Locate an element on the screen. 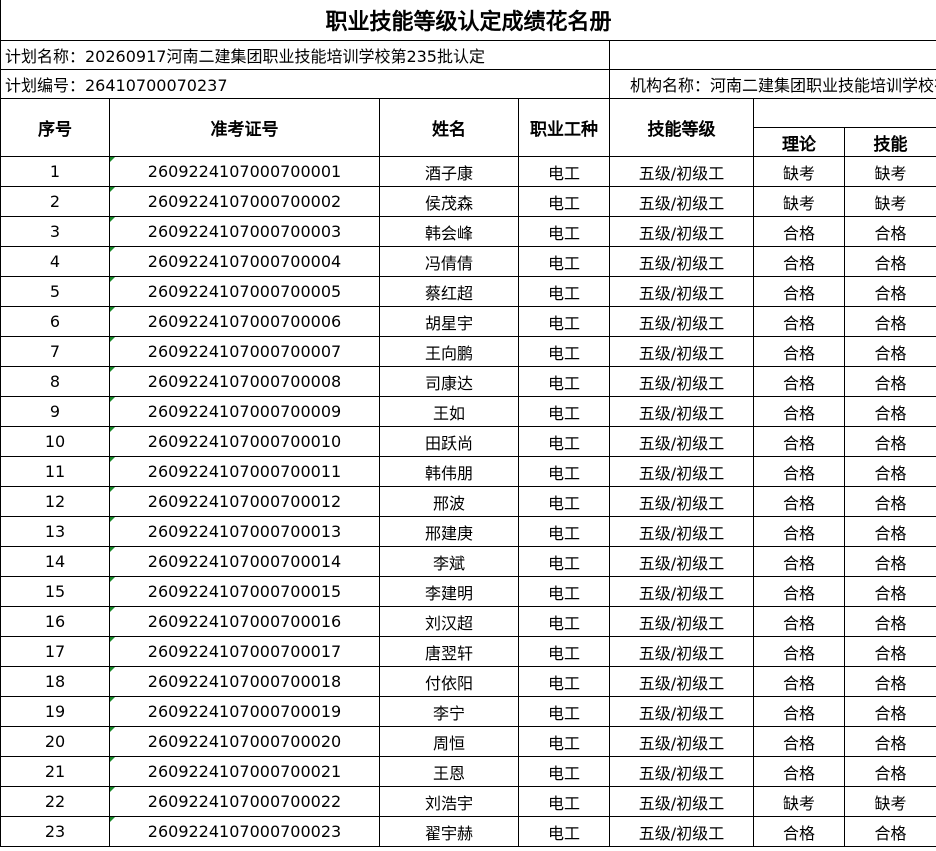 The image size is (936, 851). exam-id-cell: 2609224107000700010 is located at coordinates (244, 441).